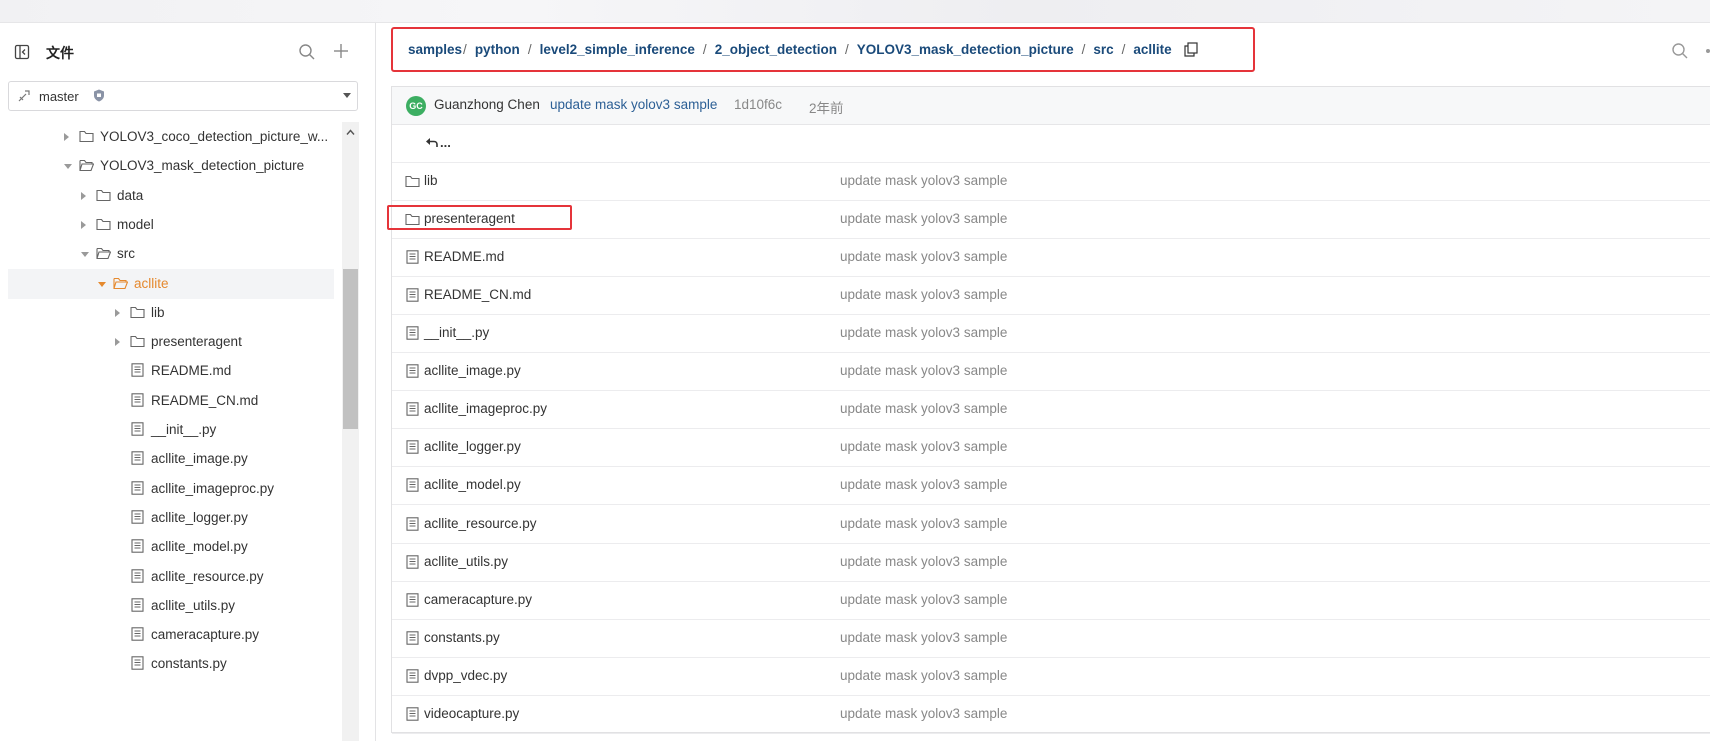 The width and height of the screenshot is (1710, 741). Describe the element at coordinates (1103, 49) in the screenshot. I see `breadcrumb-link: src` at that location.